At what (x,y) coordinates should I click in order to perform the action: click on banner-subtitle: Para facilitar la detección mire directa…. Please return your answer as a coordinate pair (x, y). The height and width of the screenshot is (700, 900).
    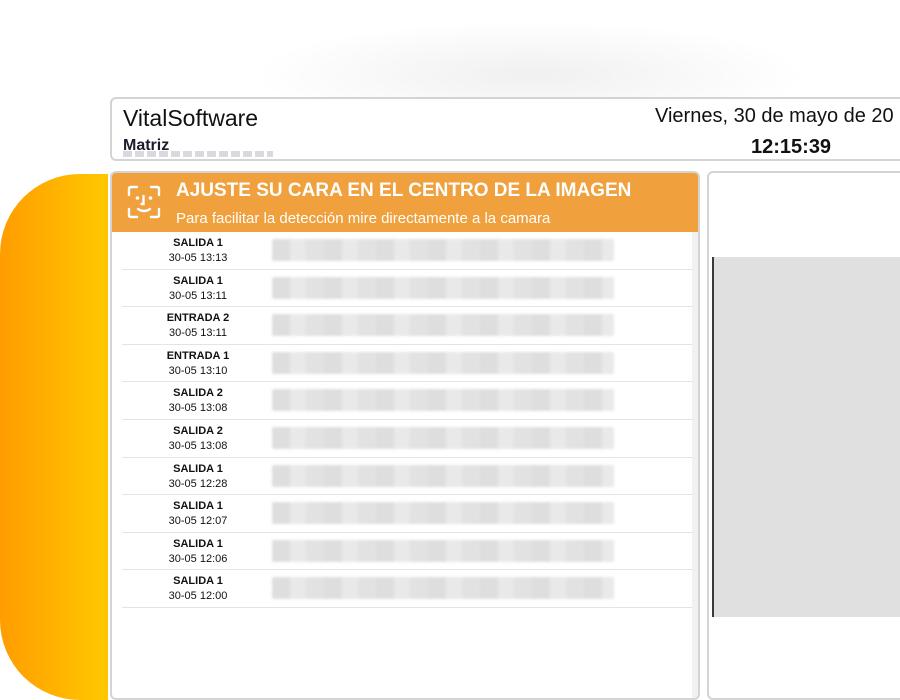
    Looking at the image, I should click on (363, 218).